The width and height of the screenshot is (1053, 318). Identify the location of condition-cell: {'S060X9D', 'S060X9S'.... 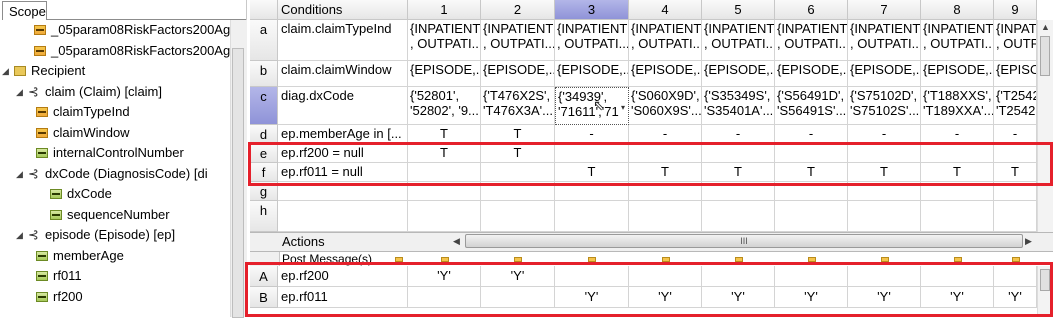
(665, 106).